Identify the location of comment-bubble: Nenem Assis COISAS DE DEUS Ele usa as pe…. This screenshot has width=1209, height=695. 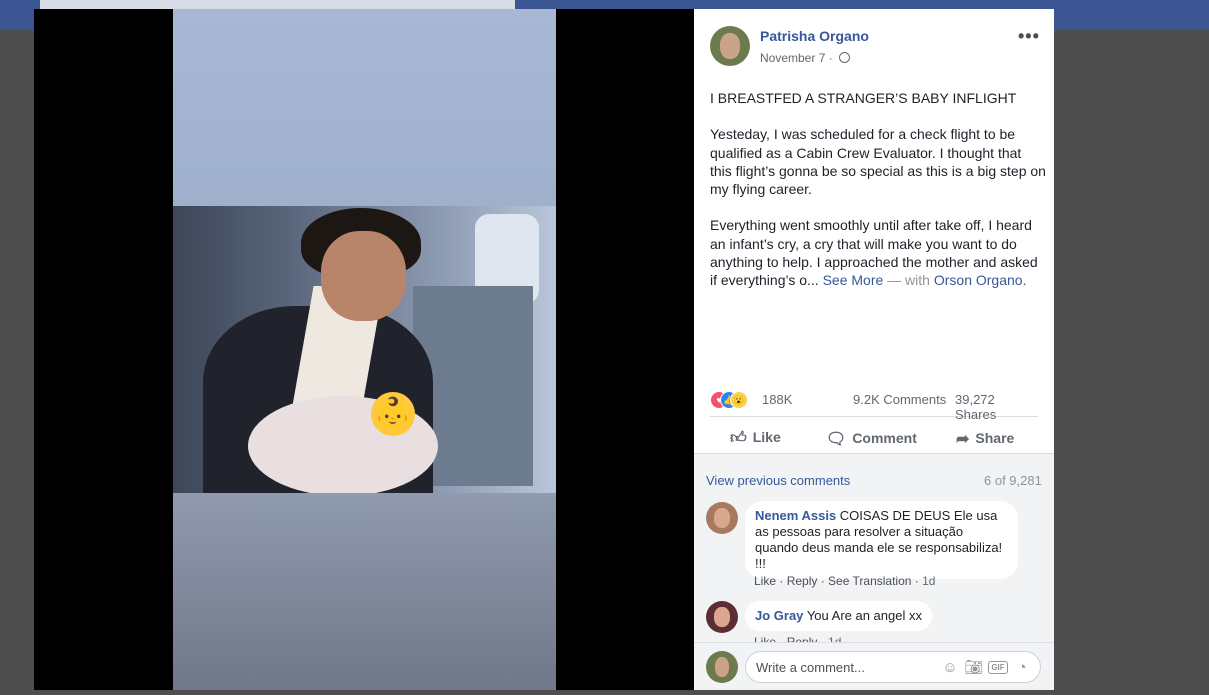
(881, 540).